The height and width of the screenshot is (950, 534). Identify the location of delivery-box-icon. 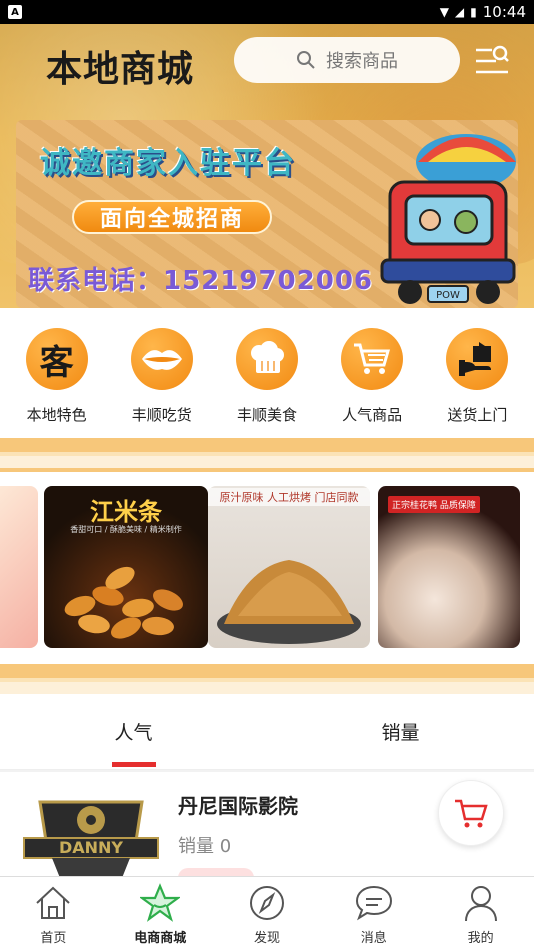
(477, 359).